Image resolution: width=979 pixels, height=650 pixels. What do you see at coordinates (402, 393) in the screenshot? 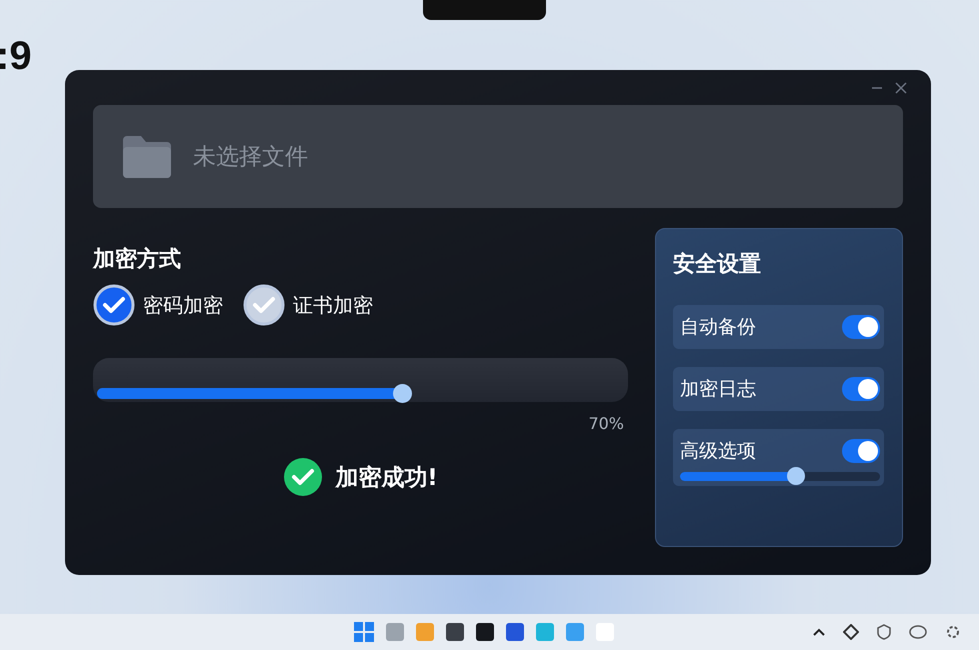
I see `progress-thumb` at bounding box center [402, 393].